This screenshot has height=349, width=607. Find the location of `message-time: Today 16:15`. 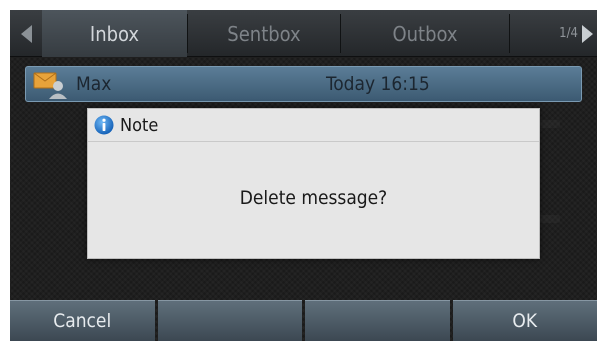

message-time: Today 16:15 is located at coordinates (378, 84).